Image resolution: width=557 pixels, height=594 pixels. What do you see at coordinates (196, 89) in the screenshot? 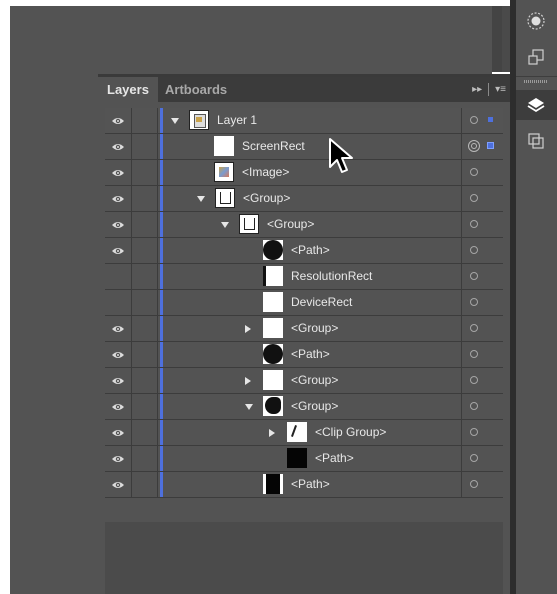
I see `tab-artboards: Artboards` at bounding box center [196, 89].